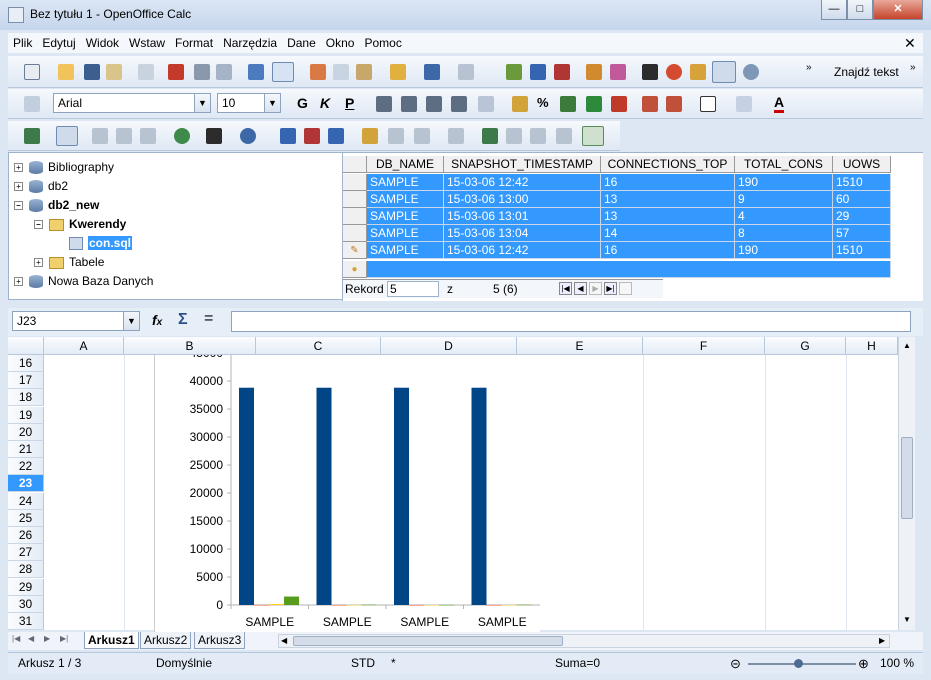  I want to click on delete-decimal-icon, so click(619, 104).